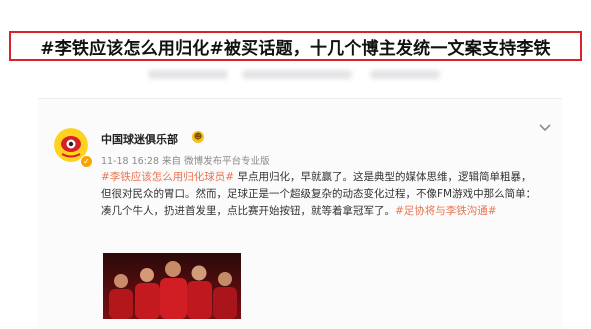  I want to click on post-author: 中国球迷俱乐部, so click(139, 139).